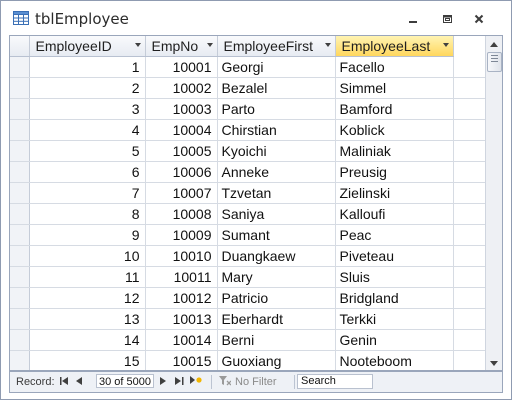  What do you see at coordinates (479, 19) in the screenshot?
I see `close-button` at bounding box center [479, 19].